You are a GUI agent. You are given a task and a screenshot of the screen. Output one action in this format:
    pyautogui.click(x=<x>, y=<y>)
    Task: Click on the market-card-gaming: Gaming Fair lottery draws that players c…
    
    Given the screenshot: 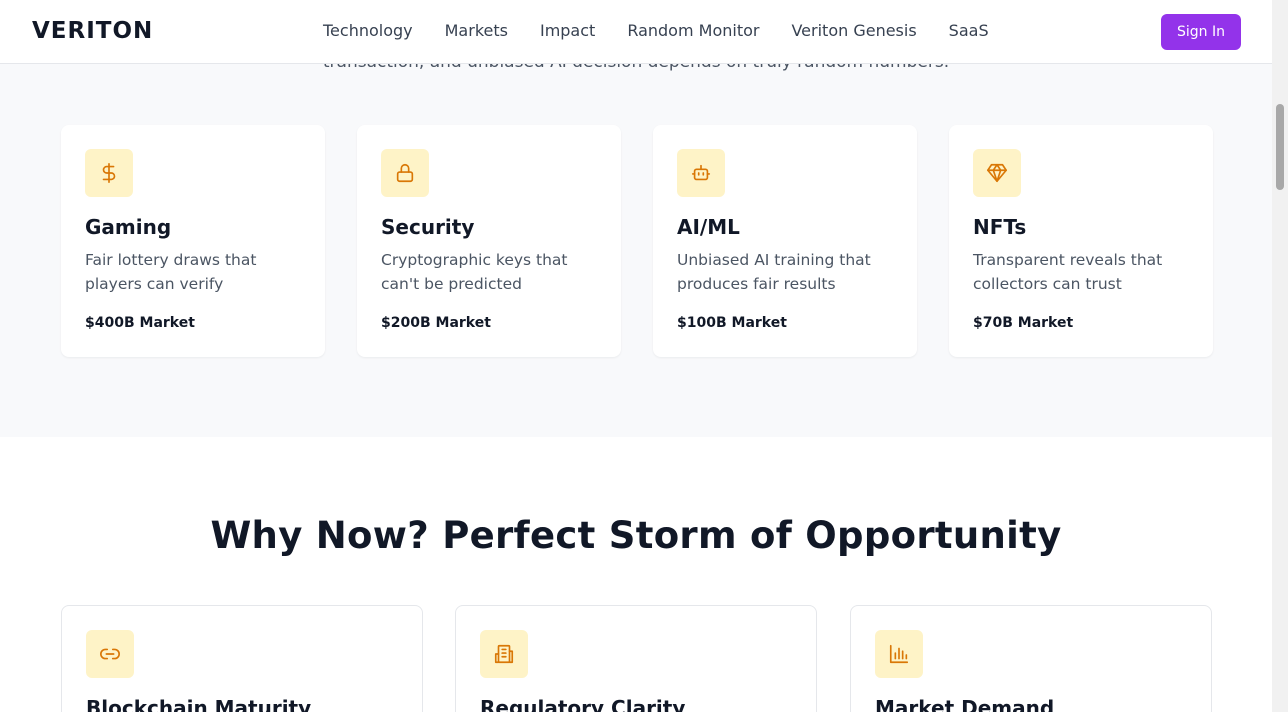 What is the action you would take?
    pyautogui.click(x=193, y=241)
    